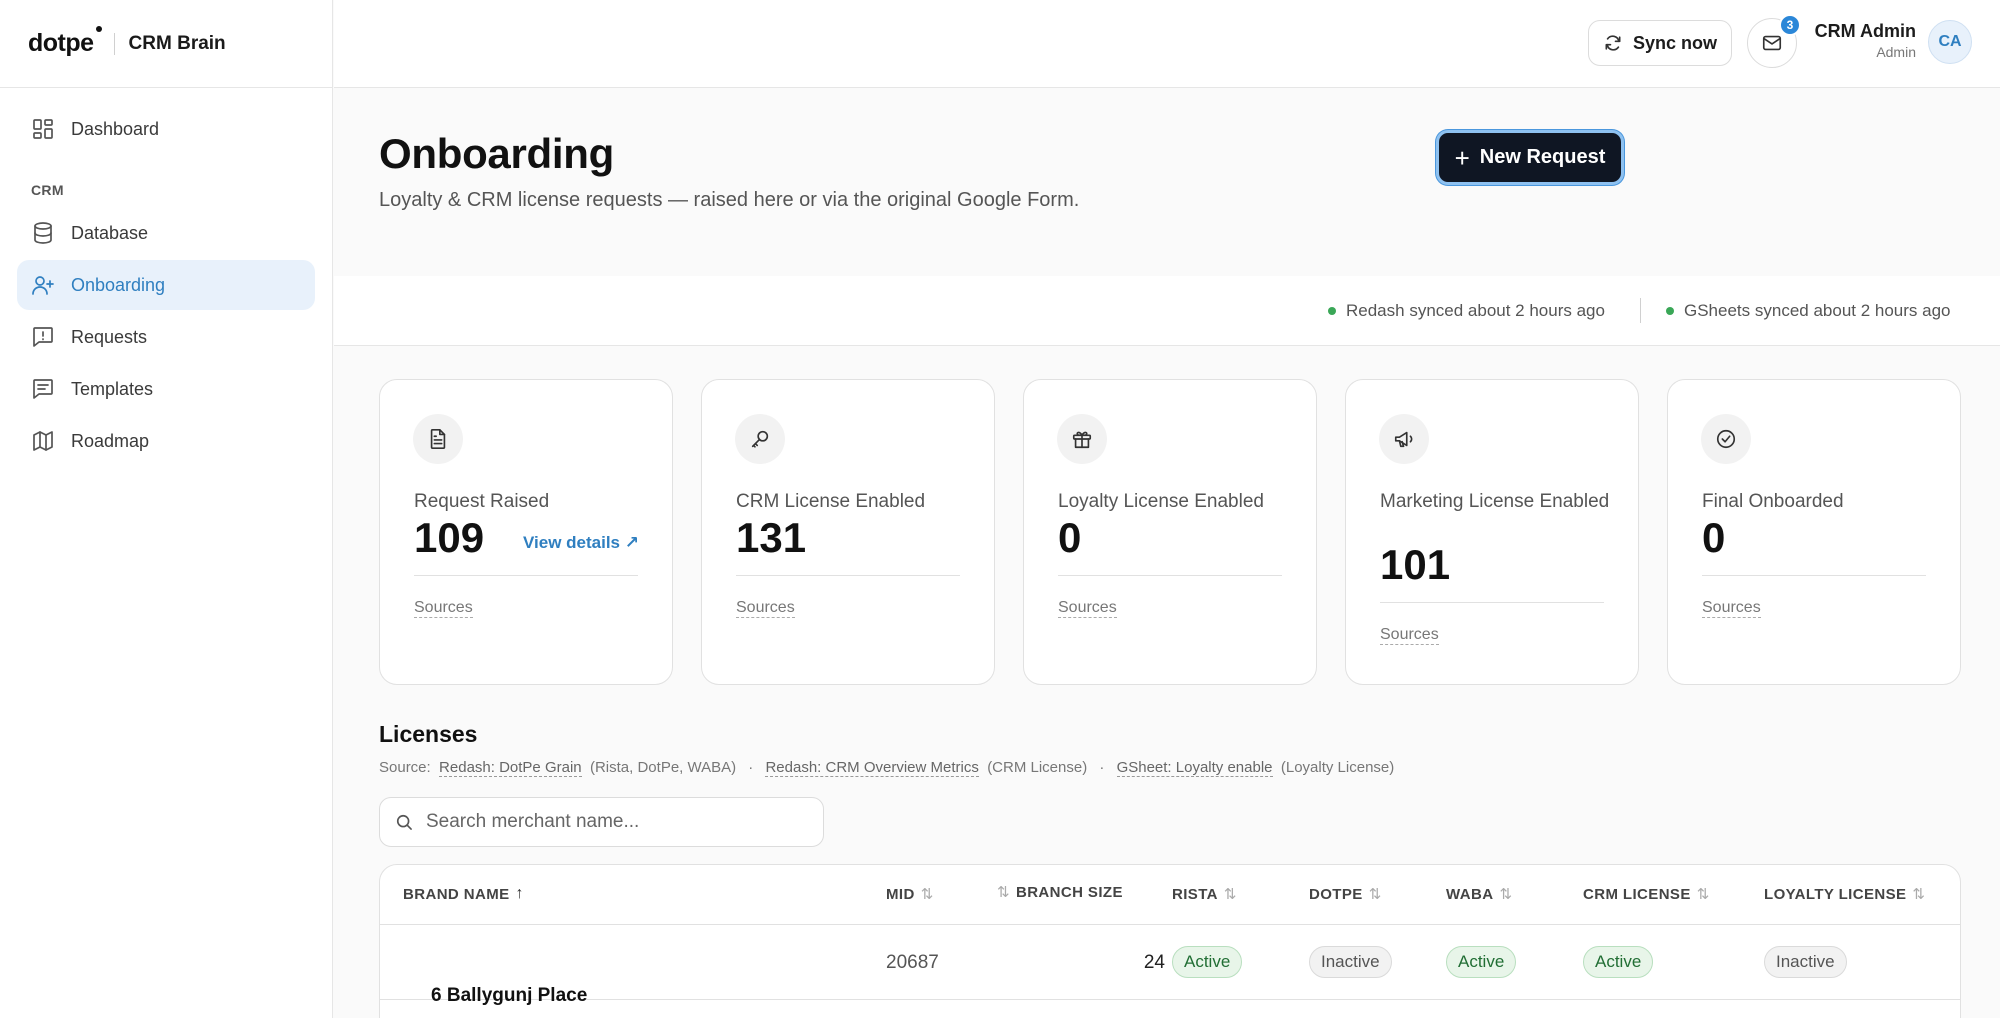 The height and width of the screenshot is (1018, 2000). What do you see at coordinates (1950, 42) in the screenshot?
I see `avatar: CA` at bounding box center [1950, 42].